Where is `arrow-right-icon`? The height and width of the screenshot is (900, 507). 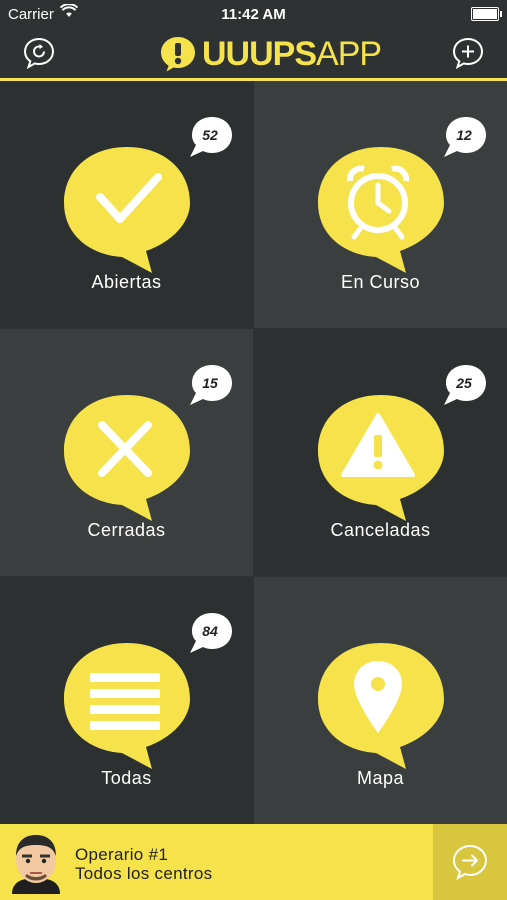 arrow-right-icon is located at coordinates (470, 862).